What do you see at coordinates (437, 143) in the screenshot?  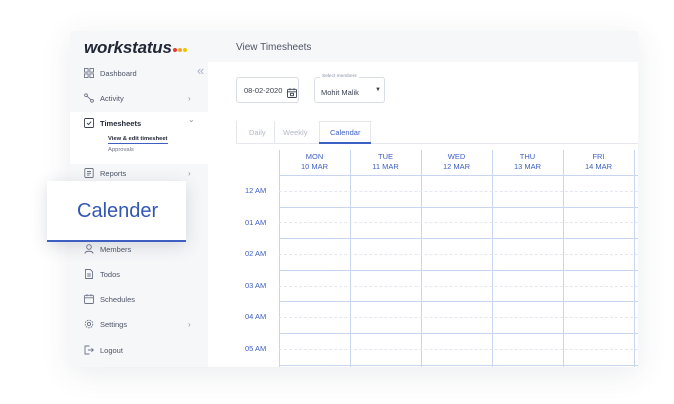 I see `tabs-divider` at bounding box center [437, 143].